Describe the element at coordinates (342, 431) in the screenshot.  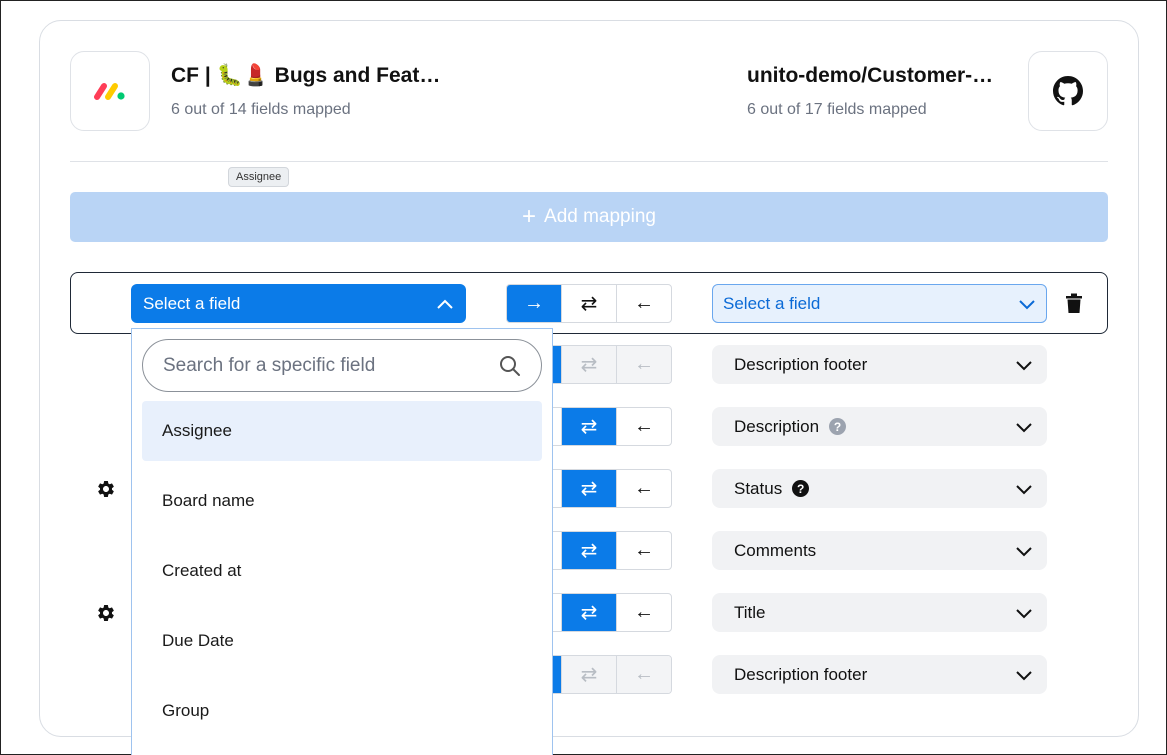
I see `dropdown-option: Assignee` at that location.